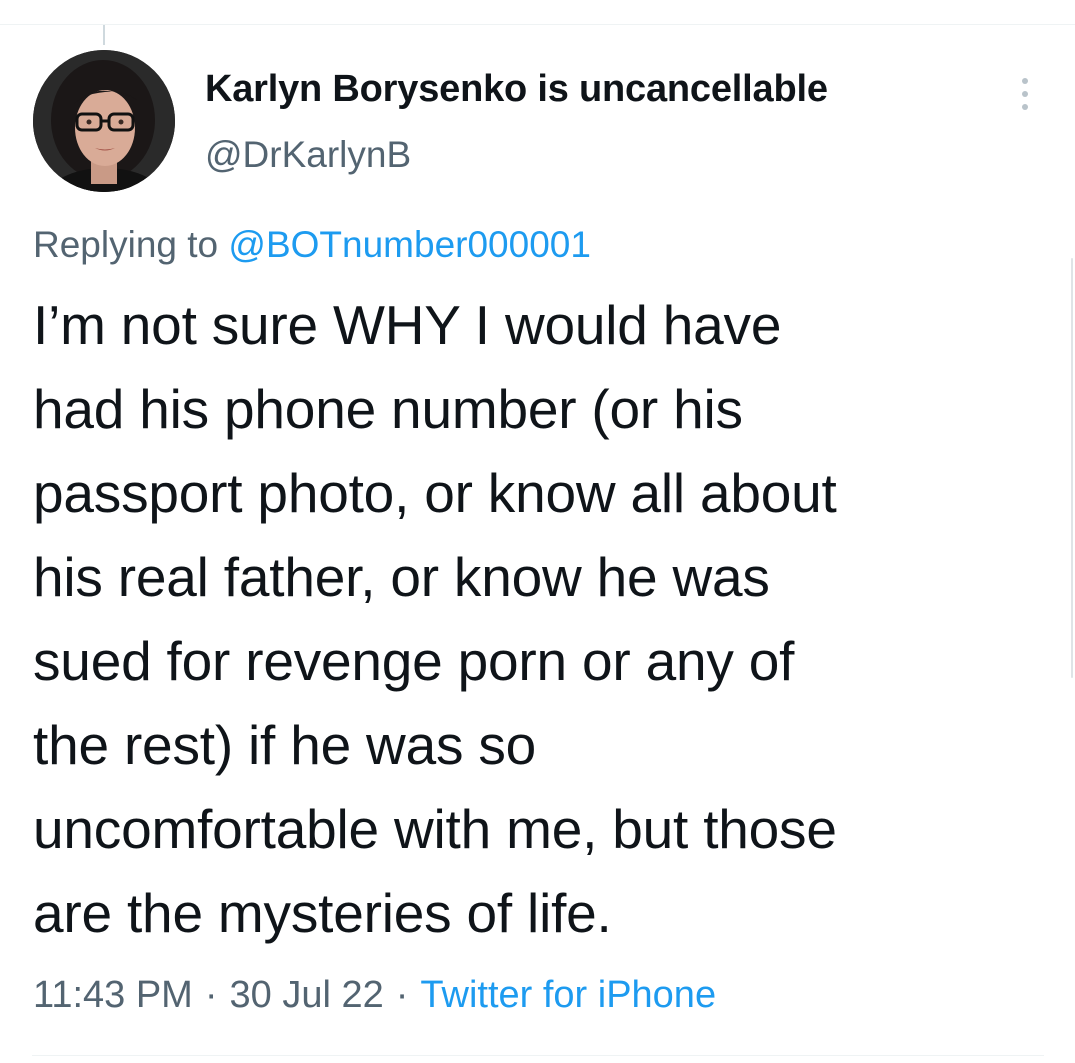 The width and height of the screenshot is (1075, 1063). I want to click on scrollbar, so click(1072, 468).